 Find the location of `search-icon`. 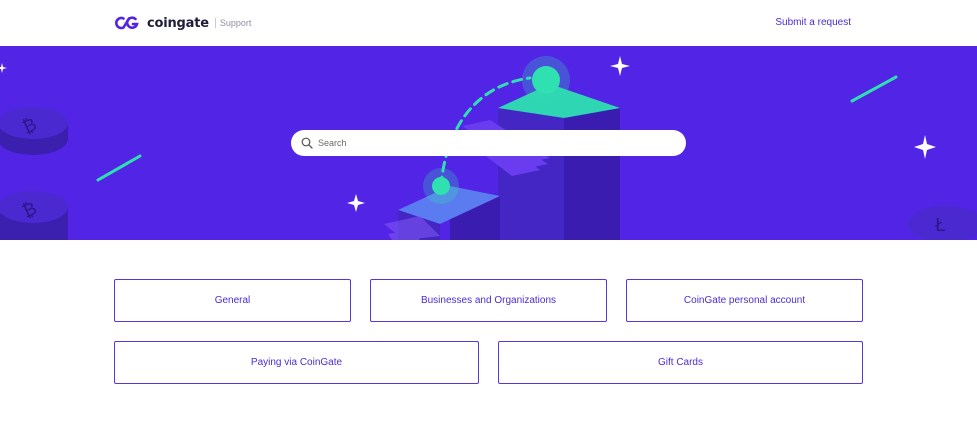

search-icon is located at coordinates (307, 143).